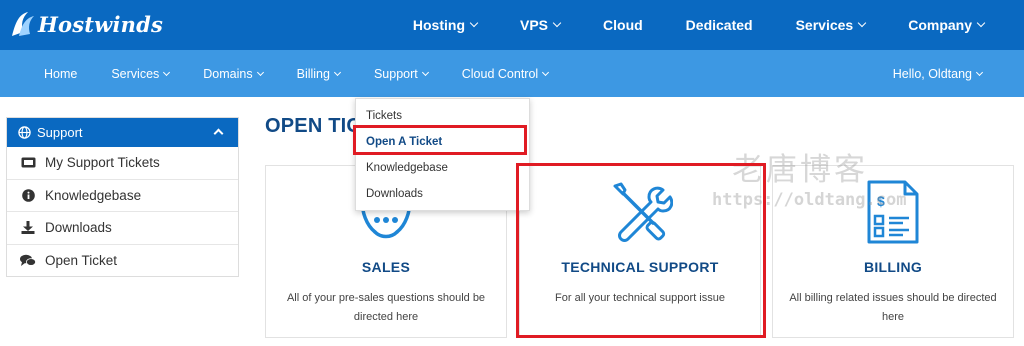 This screenshot has height=346, width=1024. Describe the element at coordinates (809, 200) in the screenshot. I see `watermark-url: https://oldtang.com` at that location.